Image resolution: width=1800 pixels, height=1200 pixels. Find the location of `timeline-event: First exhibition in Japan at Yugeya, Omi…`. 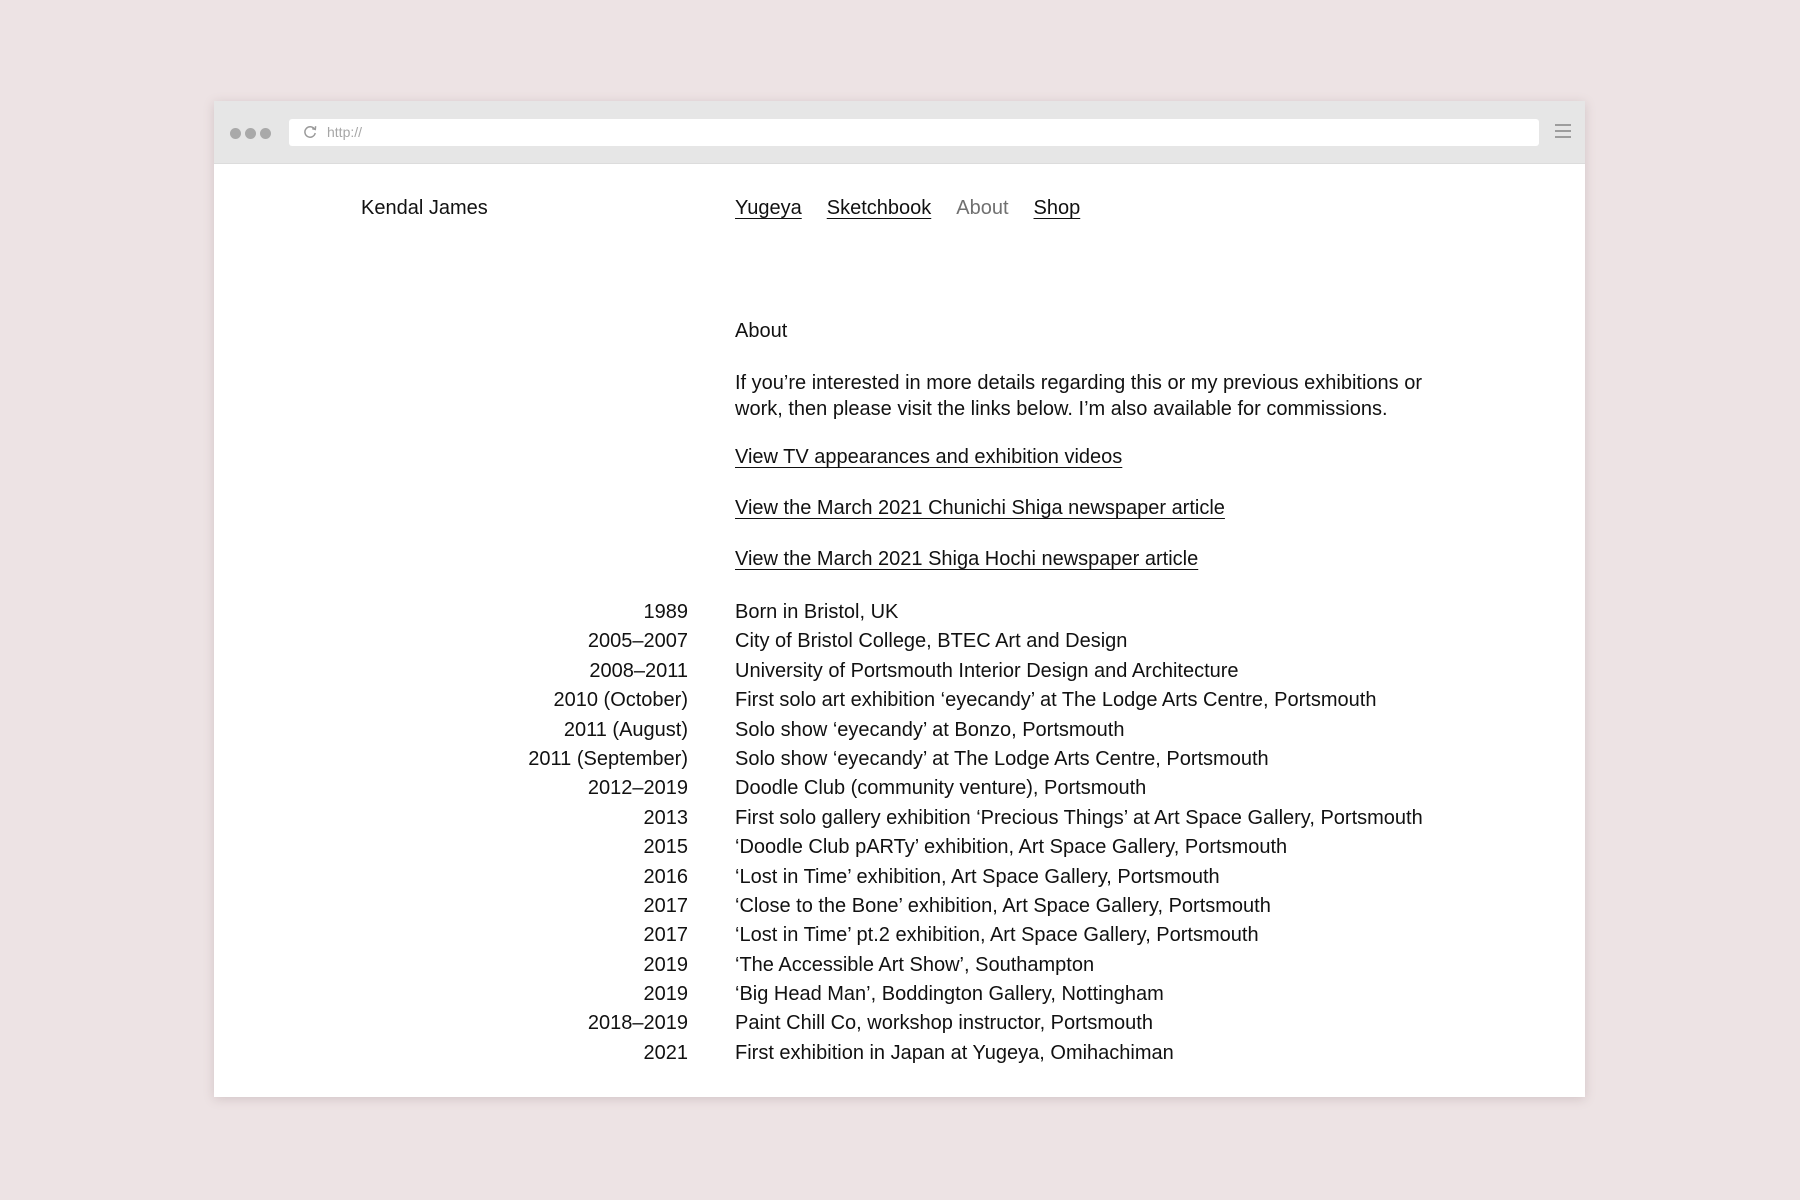

timeline-event: First exhibition in Japan at Yugeya, Omi… is located at coordinates (954, 1052).